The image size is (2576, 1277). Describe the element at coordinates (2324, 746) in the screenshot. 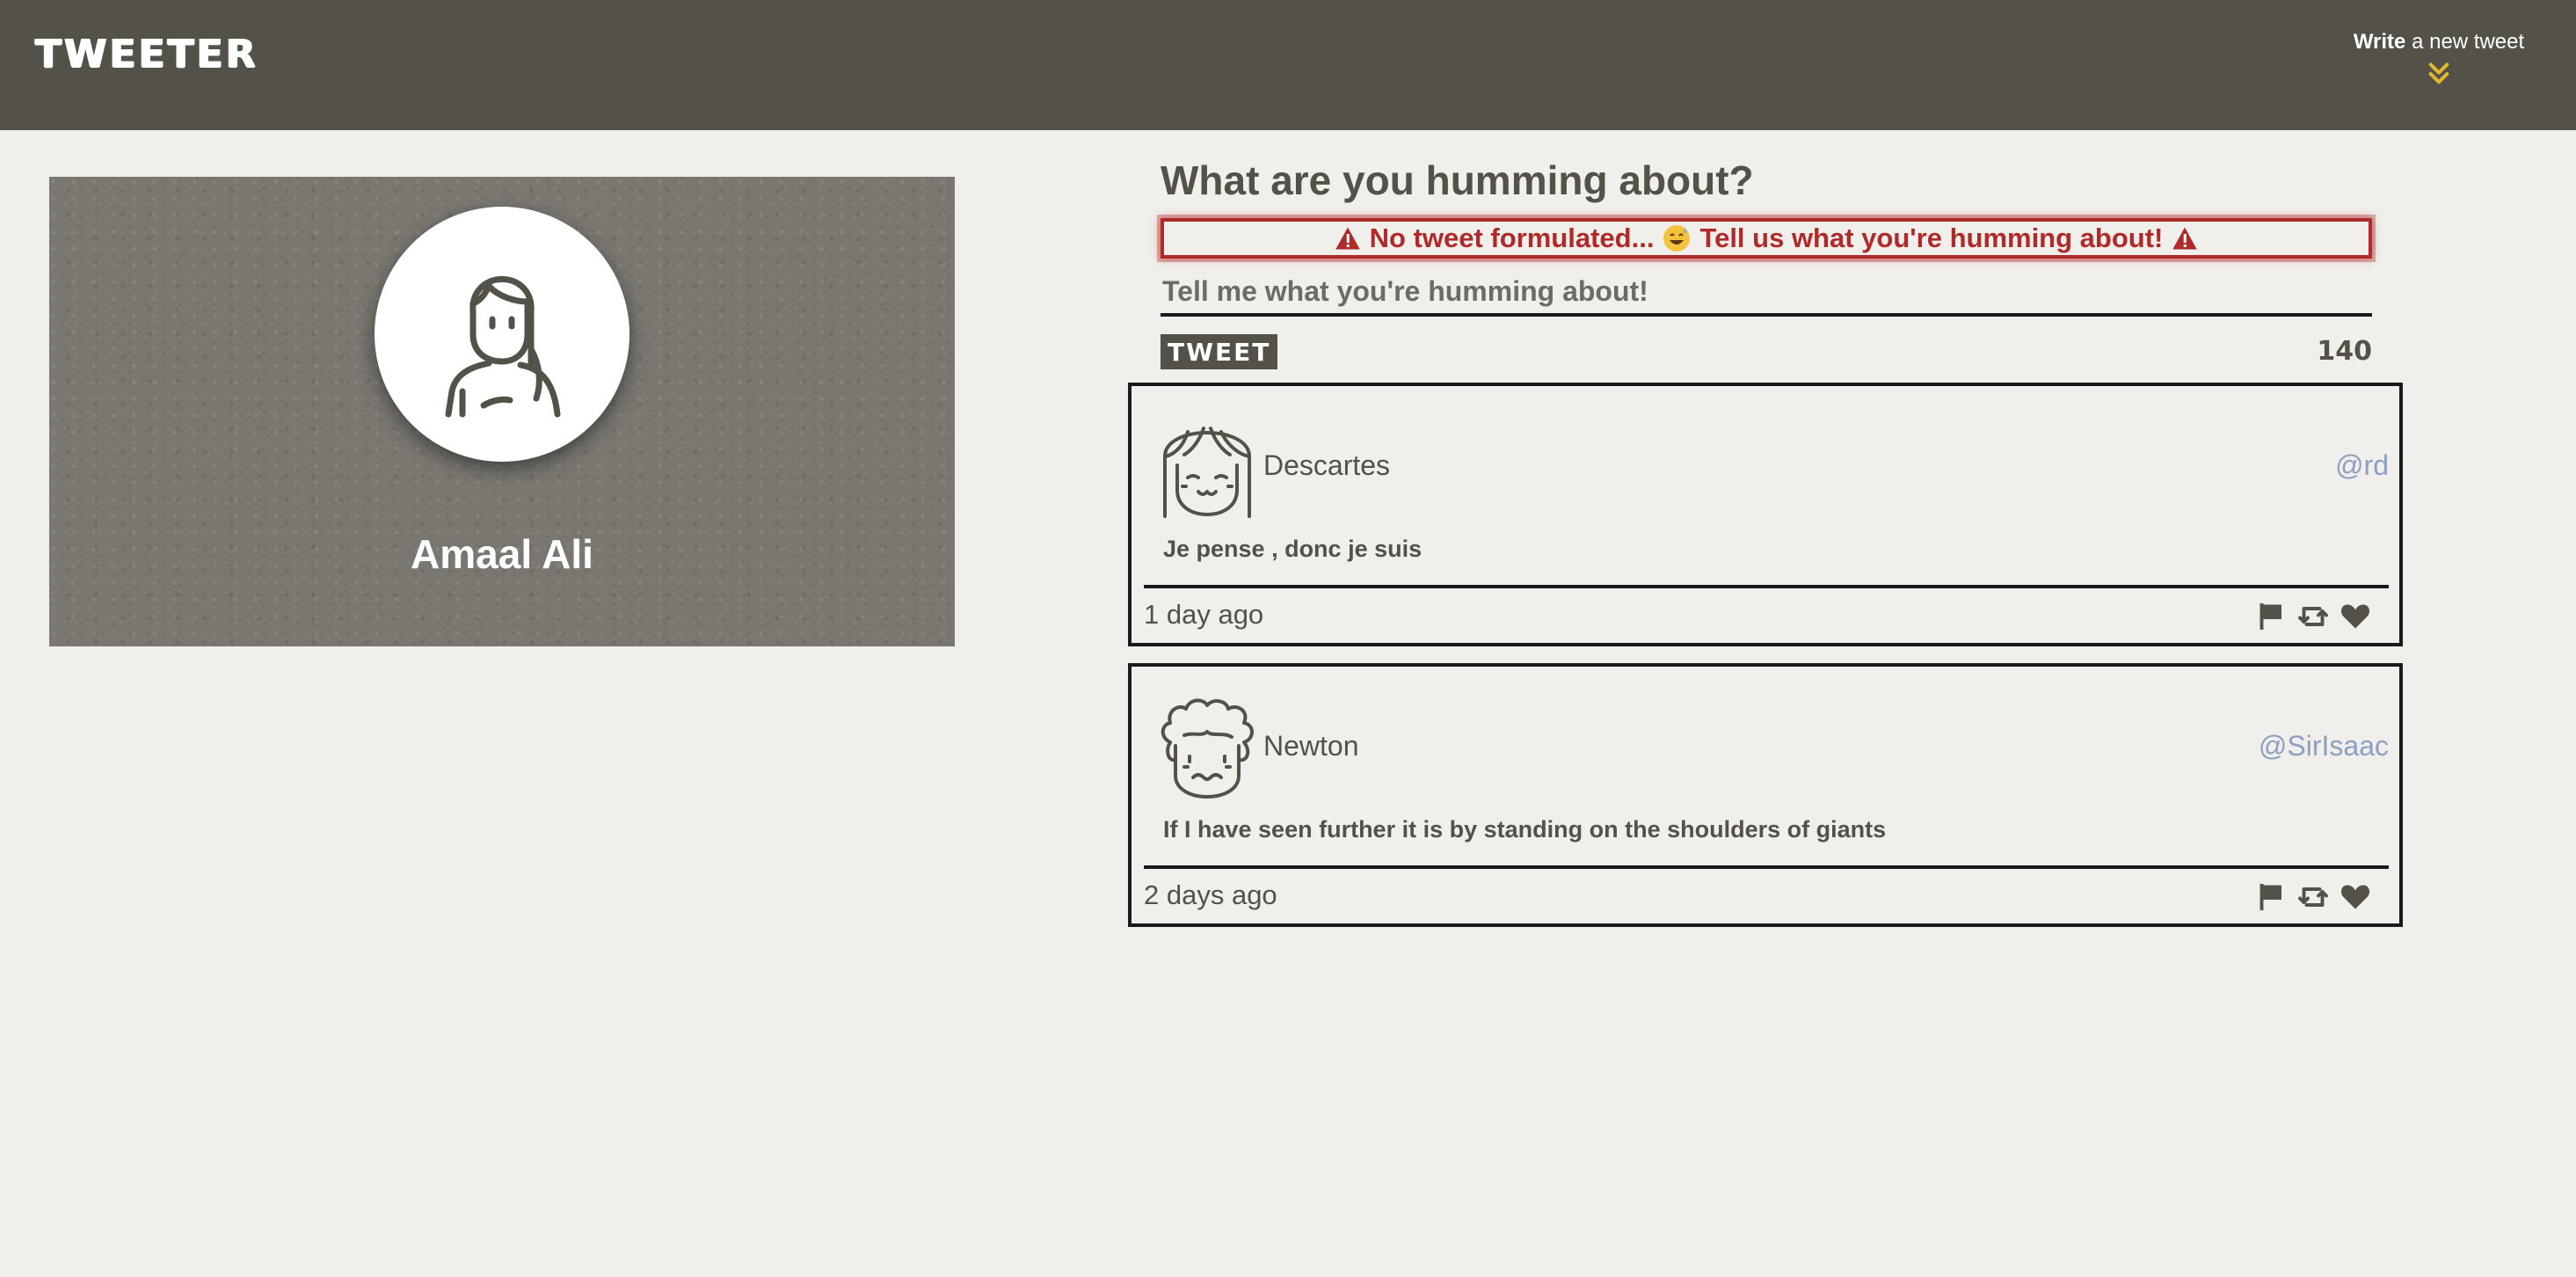

I see `tweet-author-handle: @SirIsaac` at that location.